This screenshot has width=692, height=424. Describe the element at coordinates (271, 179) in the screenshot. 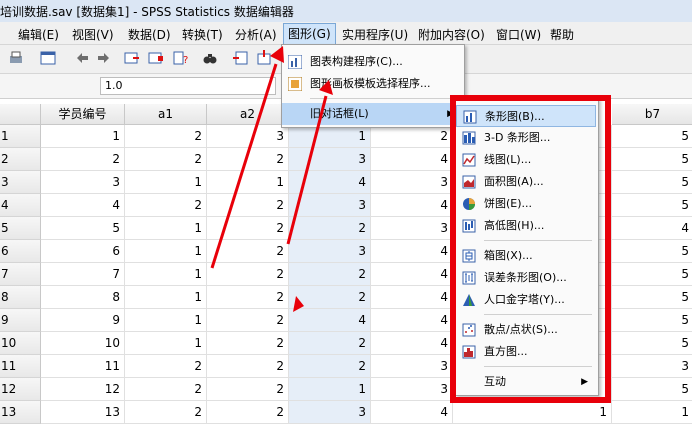

I see `annotation-arrows` at that location.